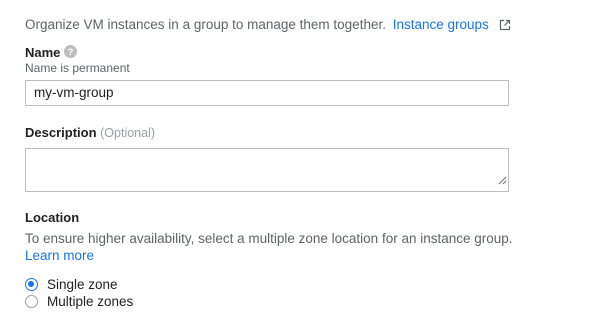 The height and width of the screenshot is (322, 599). Describe the element at coordinates (267, 170) in the screenshot. I see `description-textarea` at that location.